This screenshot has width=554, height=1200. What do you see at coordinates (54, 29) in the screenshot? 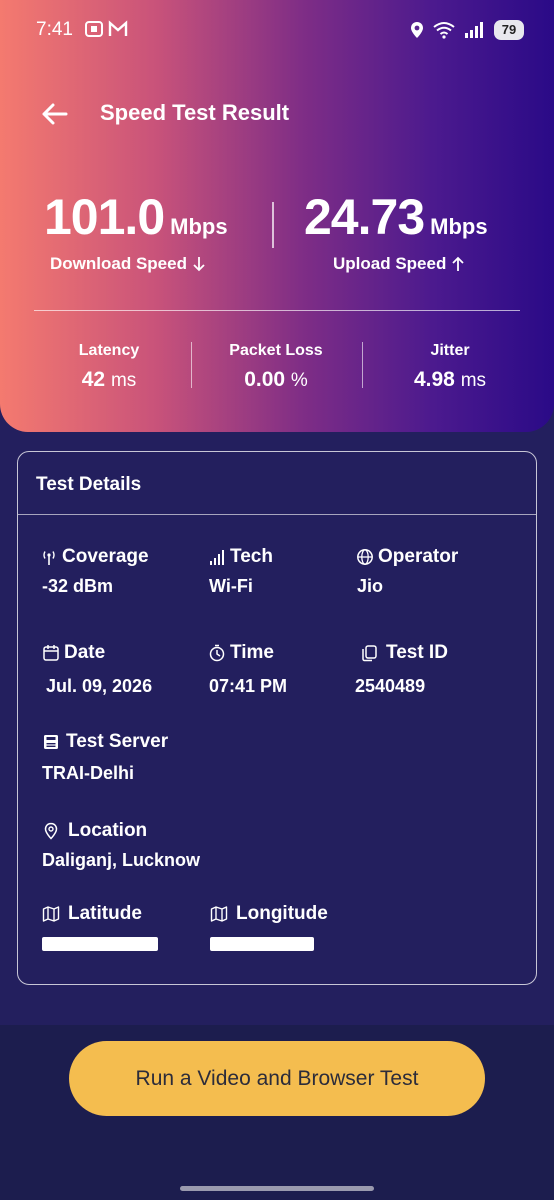
I see `status-time: 7:41` at bounding box center [54, 29].